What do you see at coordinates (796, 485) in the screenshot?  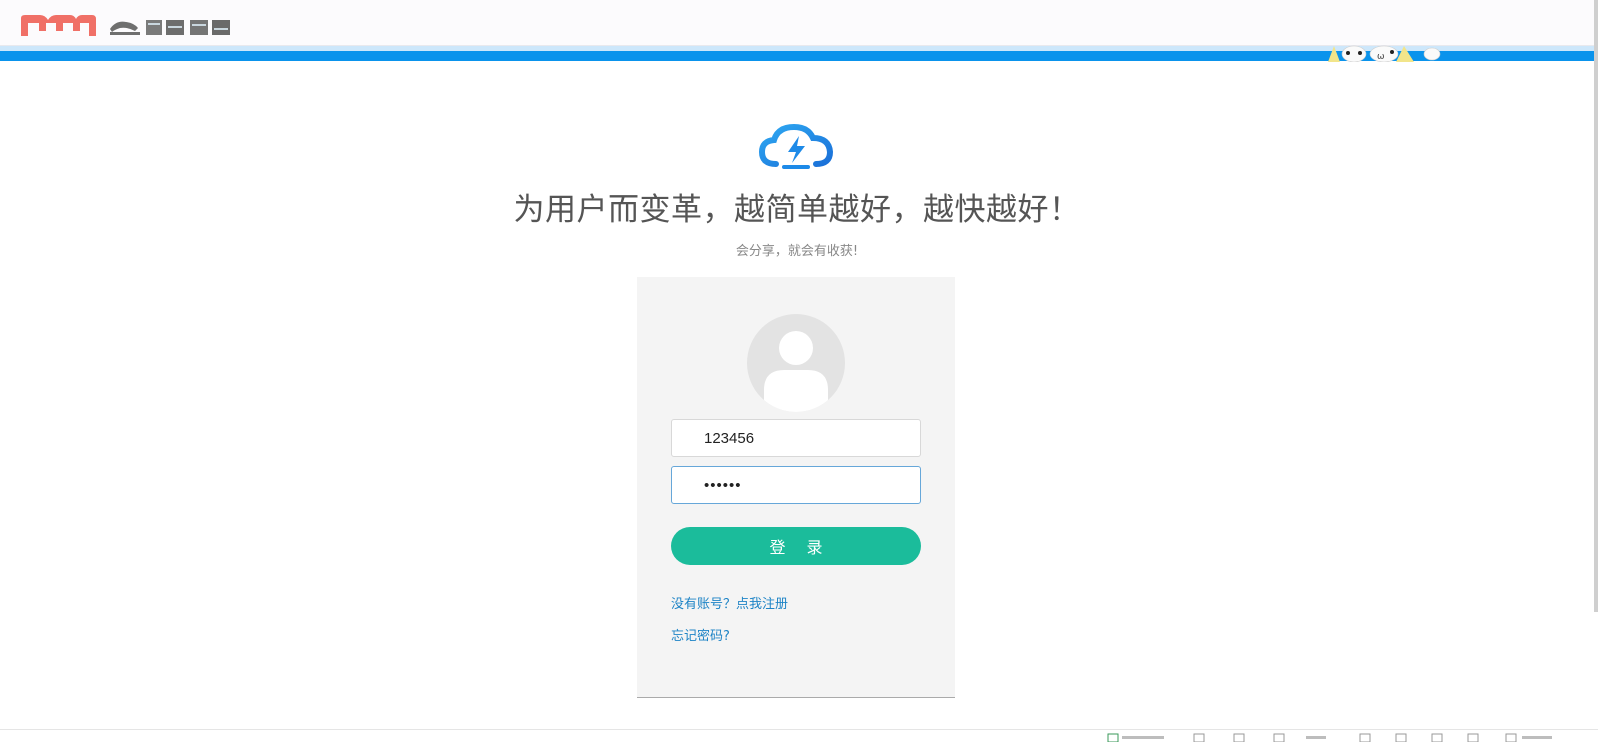 I see `password-input` at bounding box center [796, 485].